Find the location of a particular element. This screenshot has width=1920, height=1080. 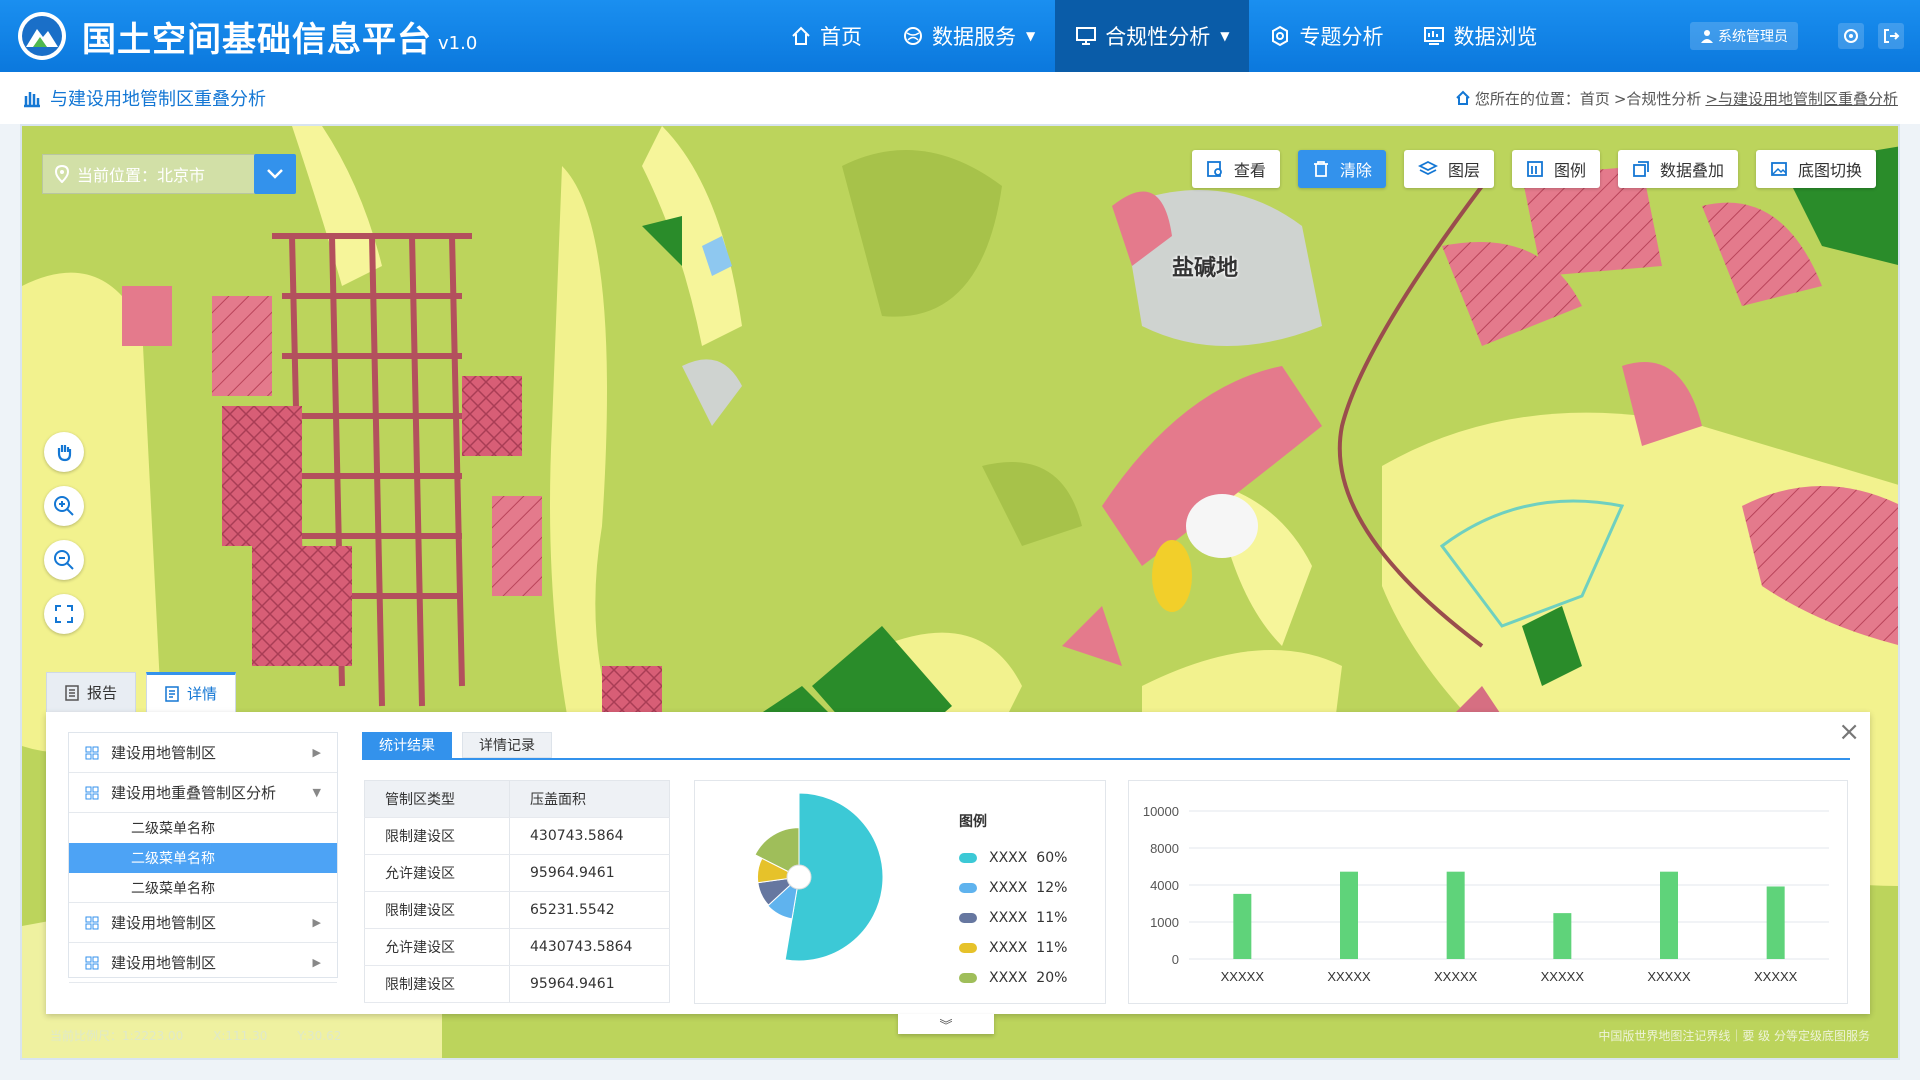

legend-item: XXXX 11% is located at coordinates (1013, 918).